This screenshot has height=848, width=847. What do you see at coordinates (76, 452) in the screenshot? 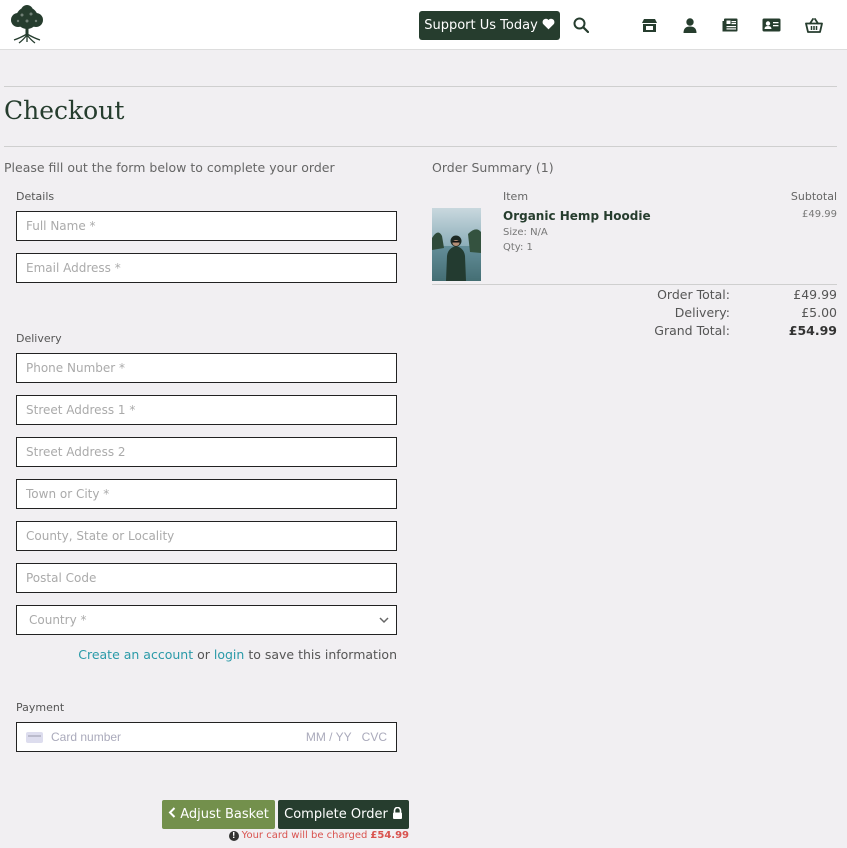
I see `street2-placeholder: Street Address 2` at bounding box center [76, 452].